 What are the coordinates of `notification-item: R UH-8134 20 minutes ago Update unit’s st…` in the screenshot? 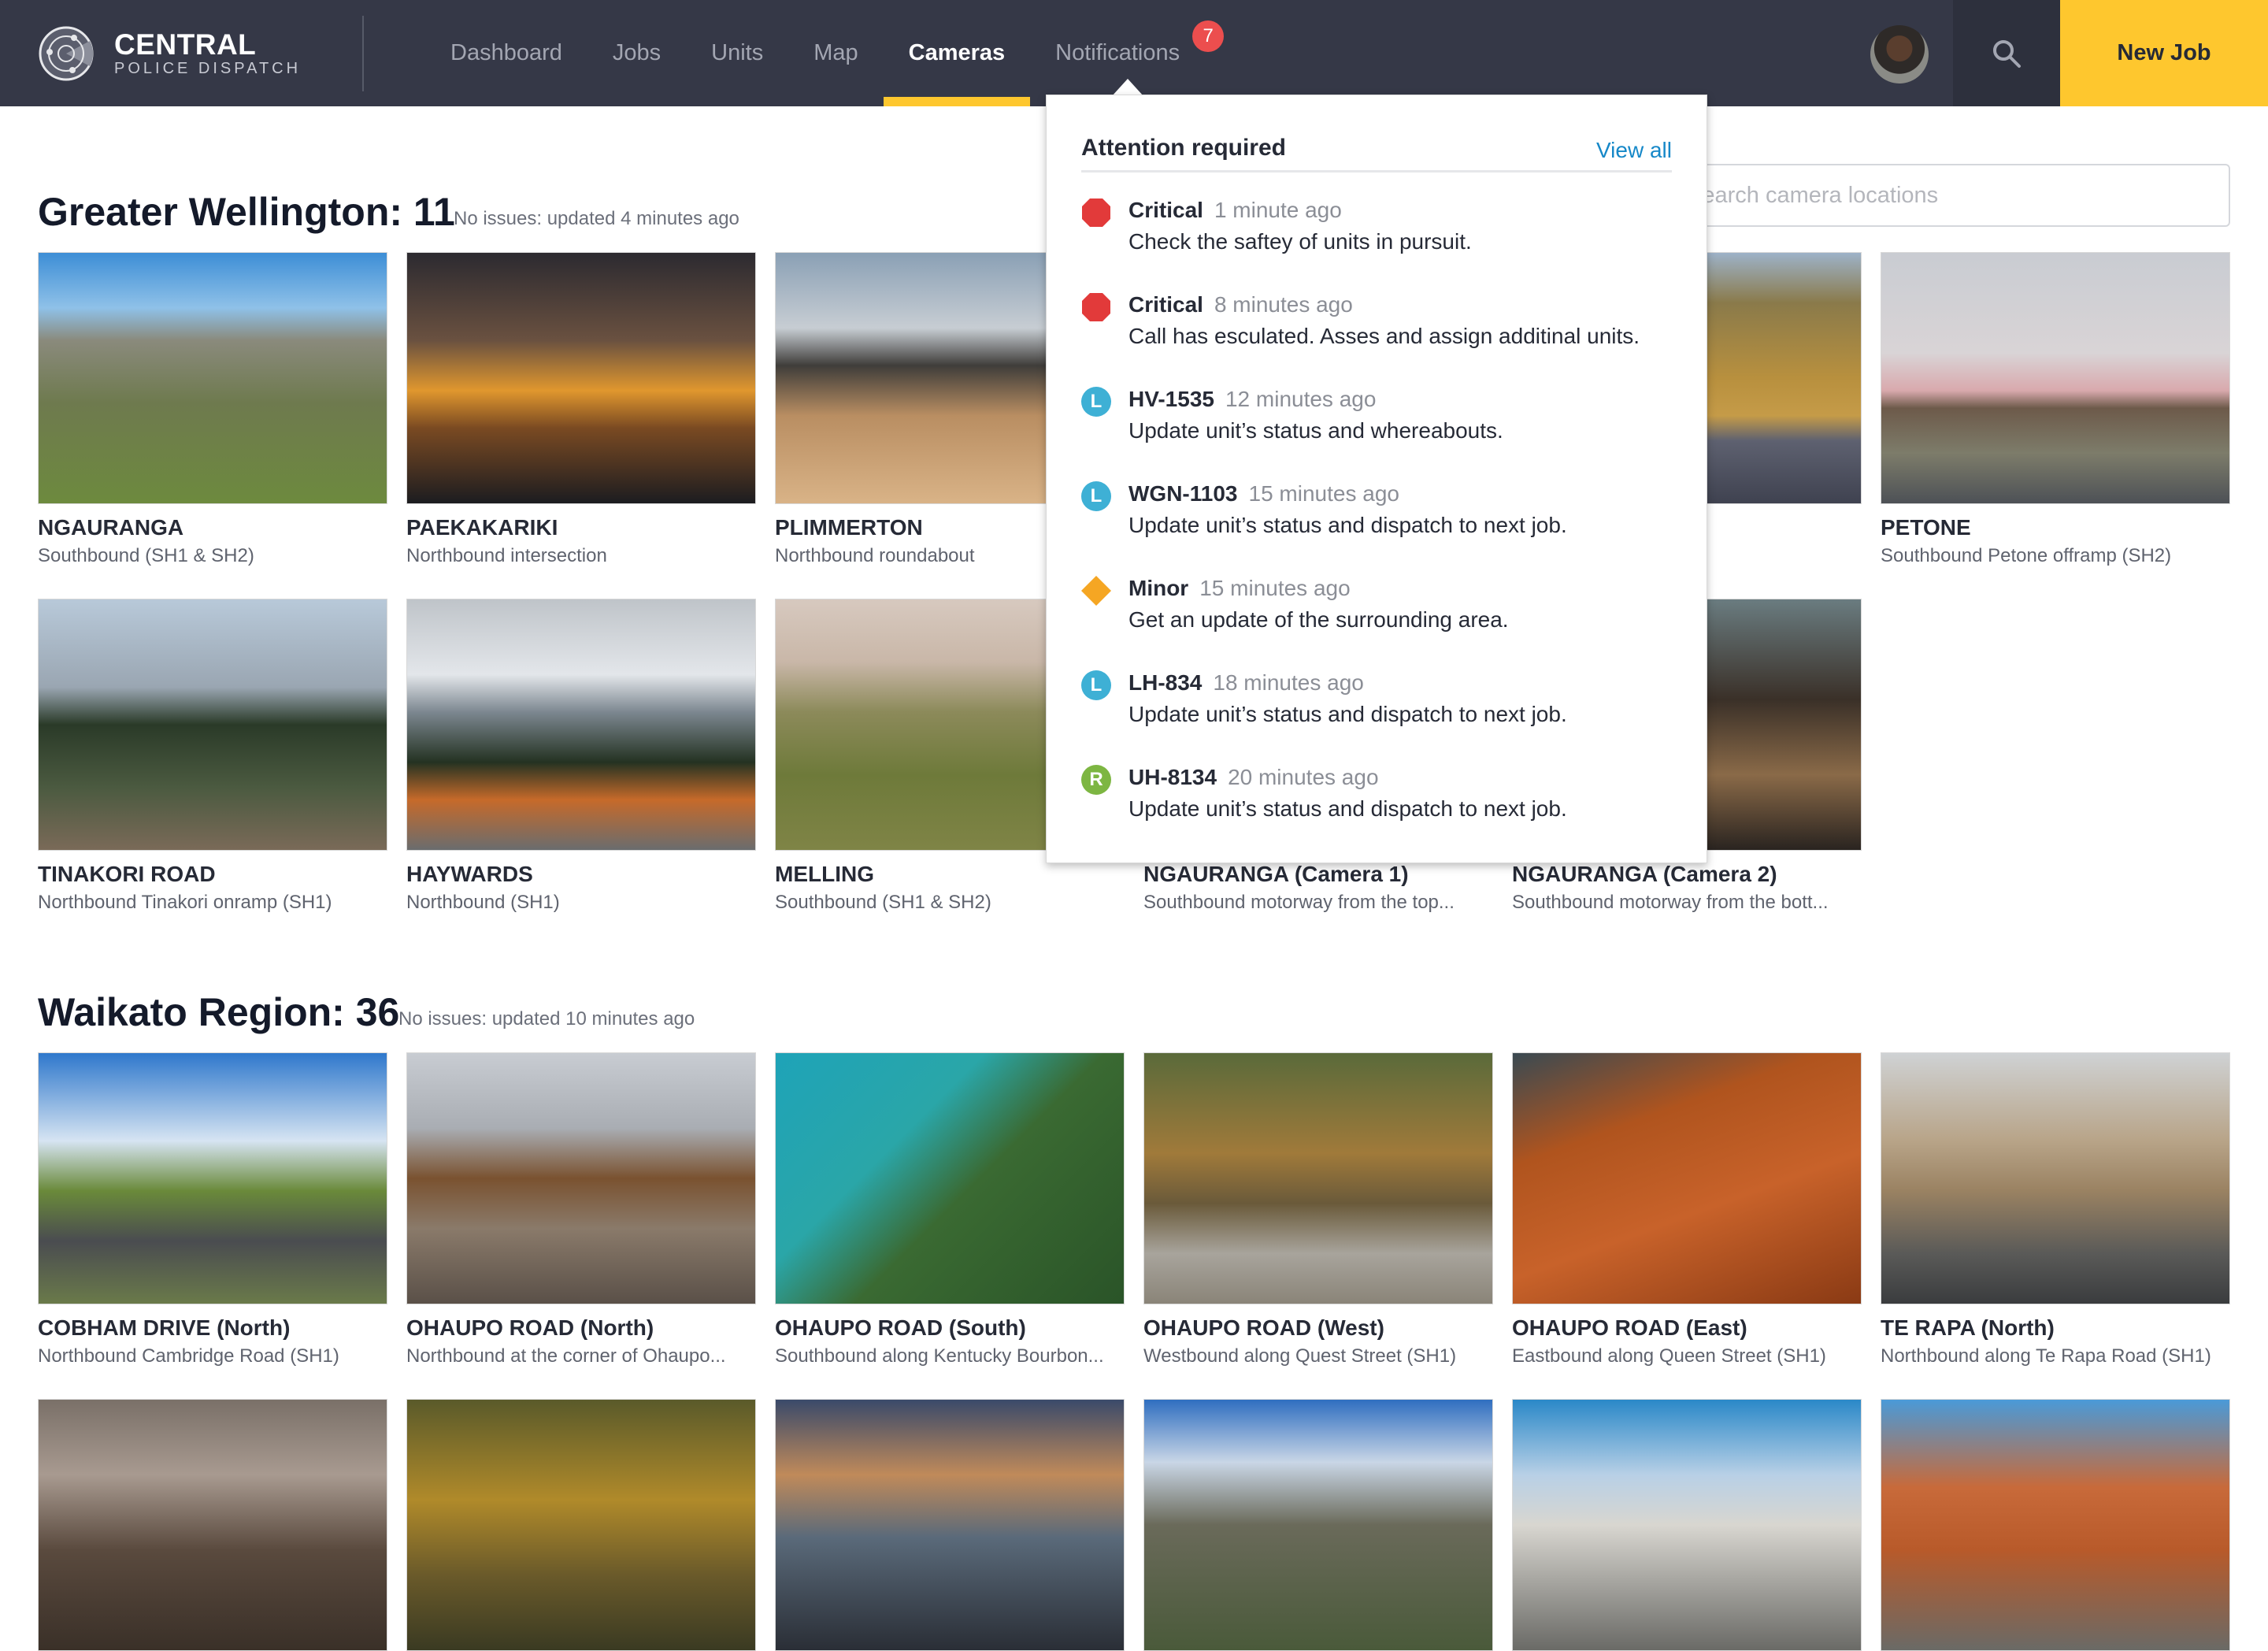 It's located at (1376, 804).